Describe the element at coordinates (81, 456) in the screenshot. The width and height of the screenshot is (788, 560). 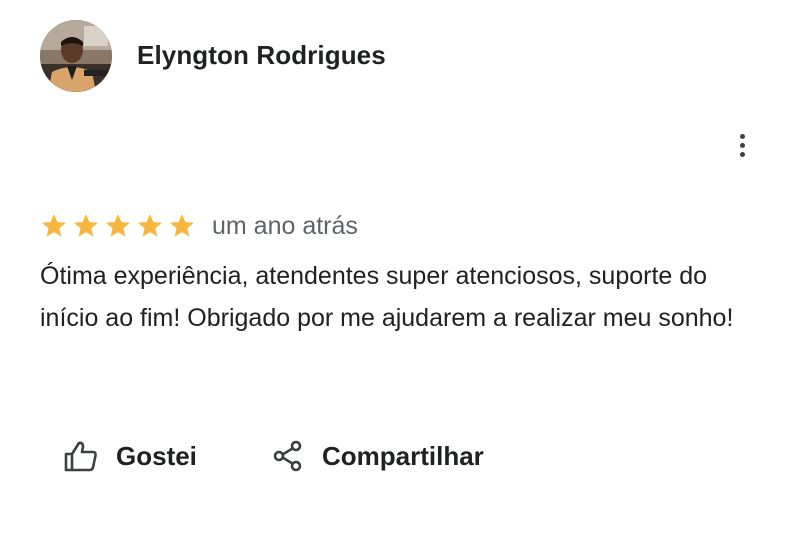
I see `thumbs-up-icon` at that location.